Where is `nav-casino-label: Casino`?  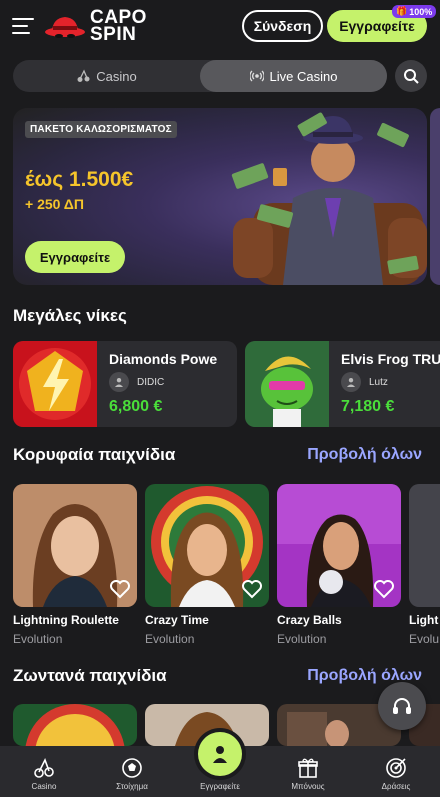
nav-casino-label: Casino is located at coordinates (44, 786).